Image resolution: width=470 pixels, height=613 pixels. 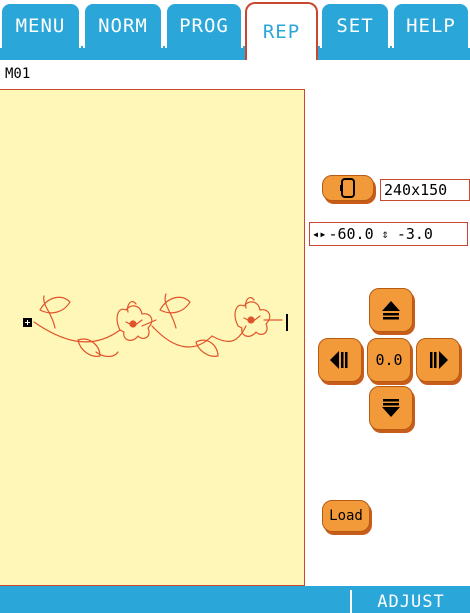 What do you see at coordinates (27, 322) in the screenshot?
I see `start-point-icon` at bounding box center [27, 322].